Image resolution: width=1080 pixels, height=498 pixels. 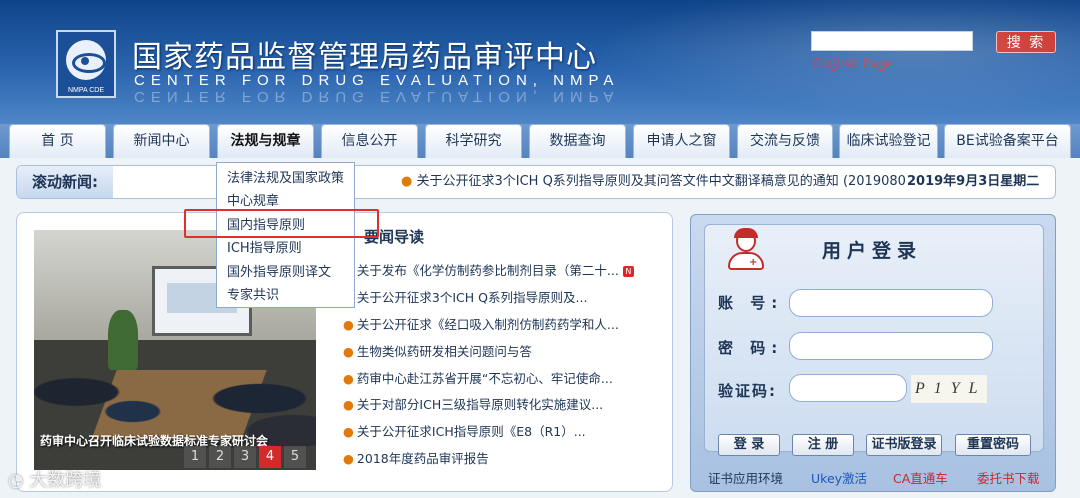 I want to click on doctor-body, so click(x=746, y=261).